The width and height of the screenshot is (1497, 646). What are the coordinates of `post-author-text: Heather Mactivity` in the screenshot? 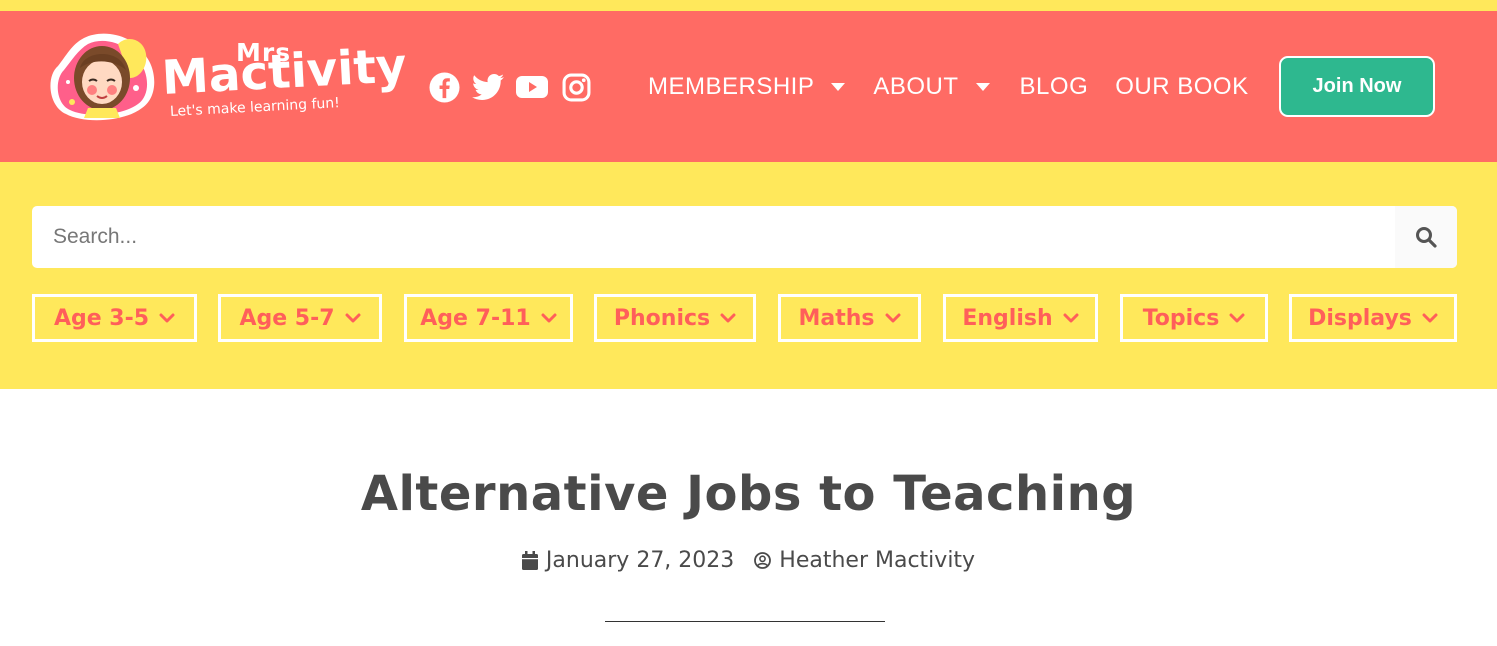 It's located at (877, 560).